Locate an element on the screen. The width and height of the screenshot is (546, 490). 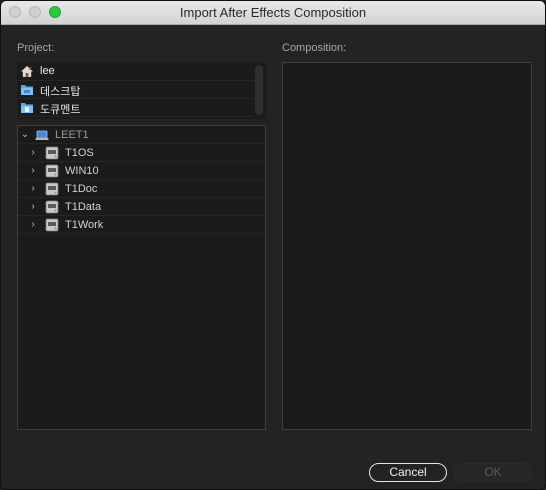
documents-folder-icon is located at coordinates (27, 107).